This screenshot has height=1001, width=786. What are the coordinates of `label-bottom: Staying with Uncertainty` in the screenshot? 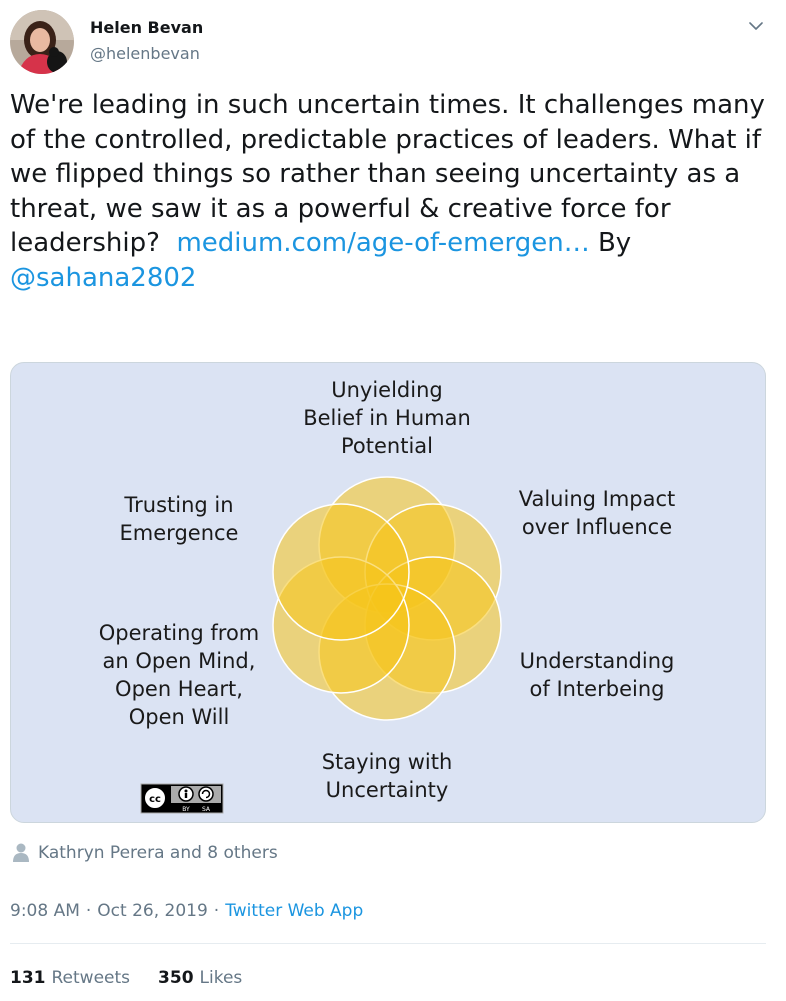 It's located at (387, 776).